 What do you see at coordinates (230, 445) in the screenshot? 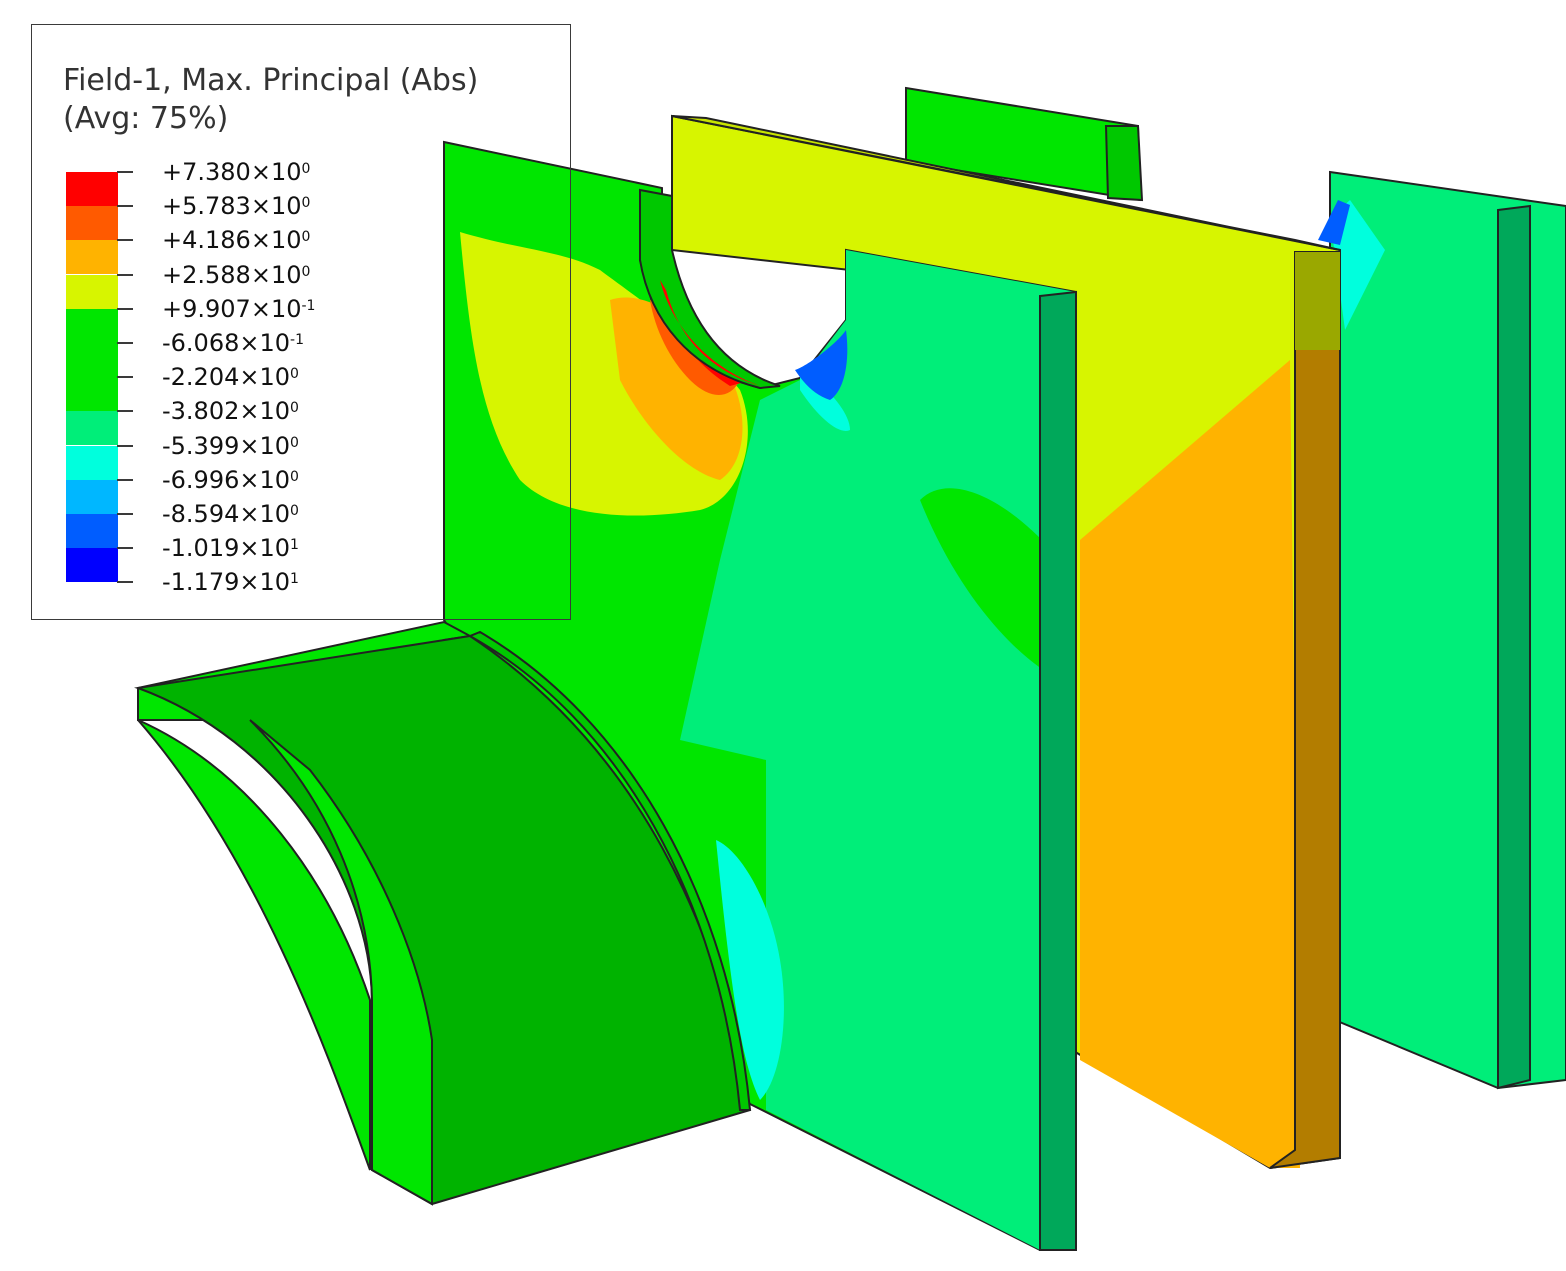
I see `legend-label-9: -5.399×100` at bounding box center [230, 445].